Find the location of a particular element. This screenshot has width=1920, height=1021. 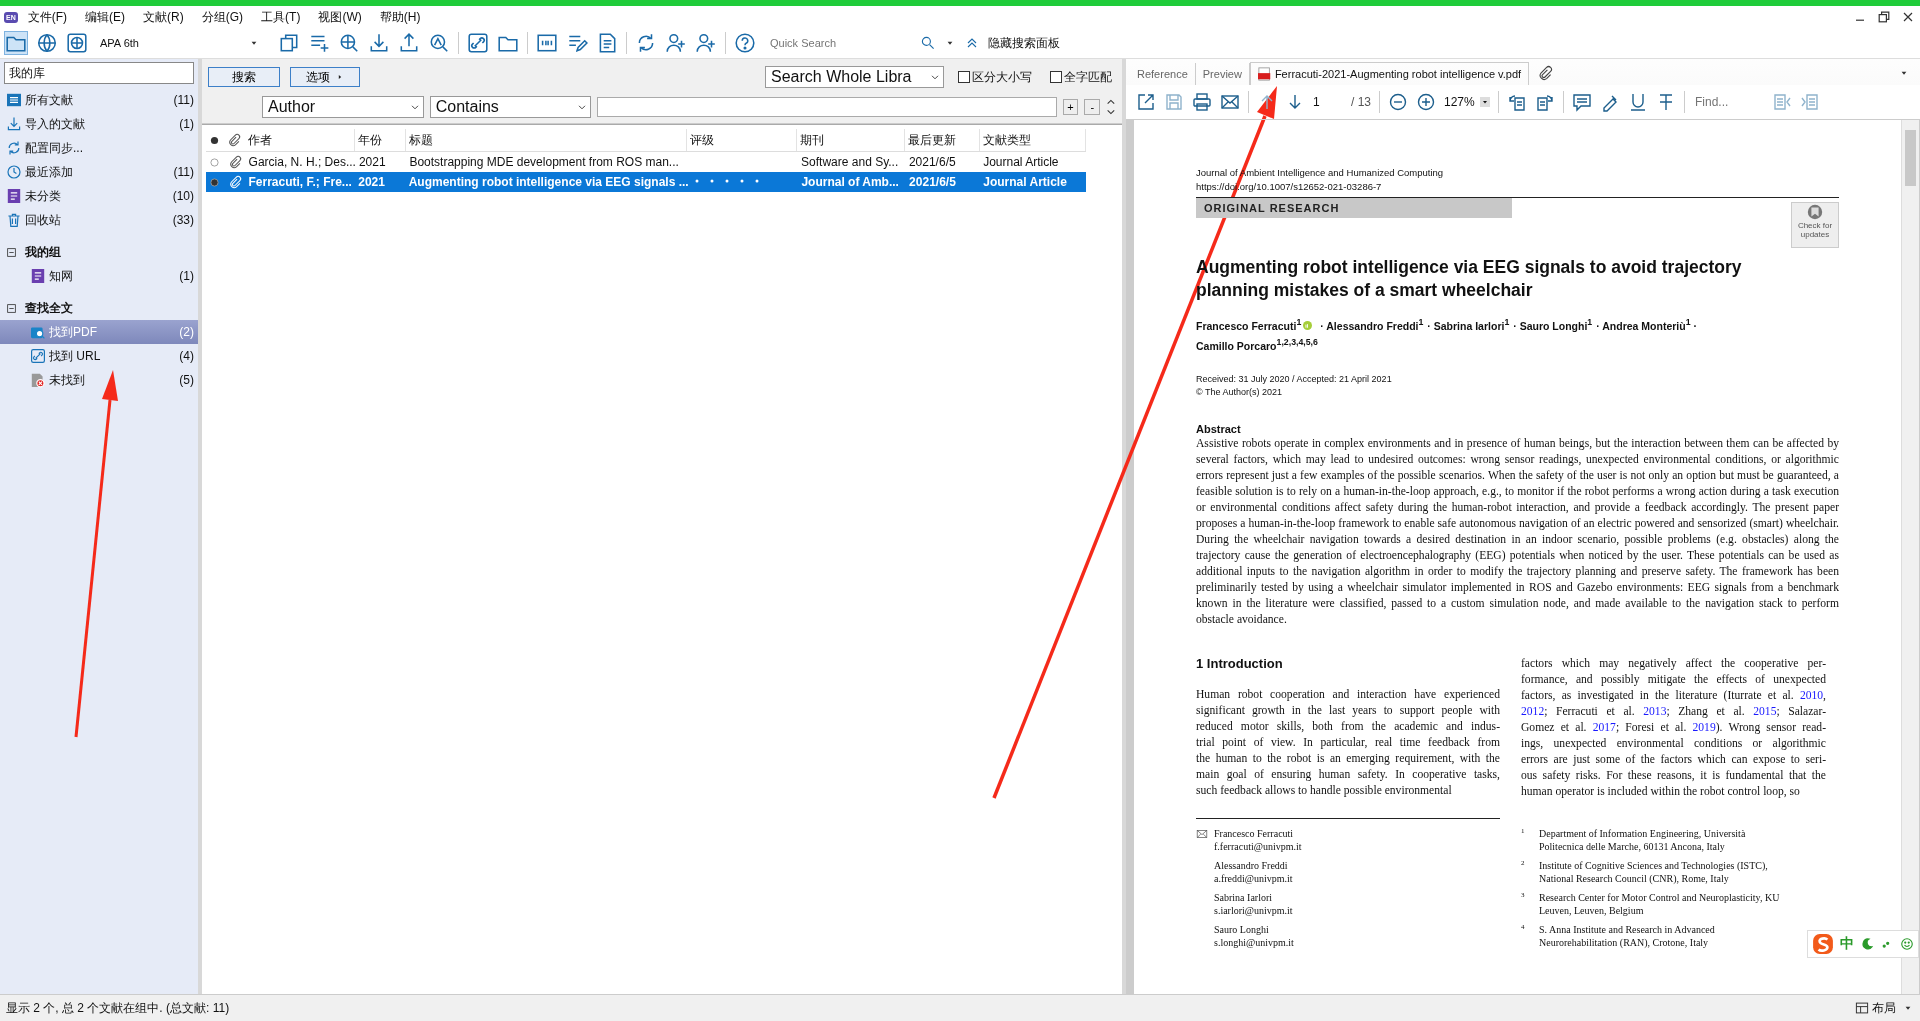

table-row: Garcia, N. H.; Des... 2021 Bootstrapping MDE development from ROS man... Software and Sy... 2021/6/5 Journal Article is located at coordinates (646, 162).